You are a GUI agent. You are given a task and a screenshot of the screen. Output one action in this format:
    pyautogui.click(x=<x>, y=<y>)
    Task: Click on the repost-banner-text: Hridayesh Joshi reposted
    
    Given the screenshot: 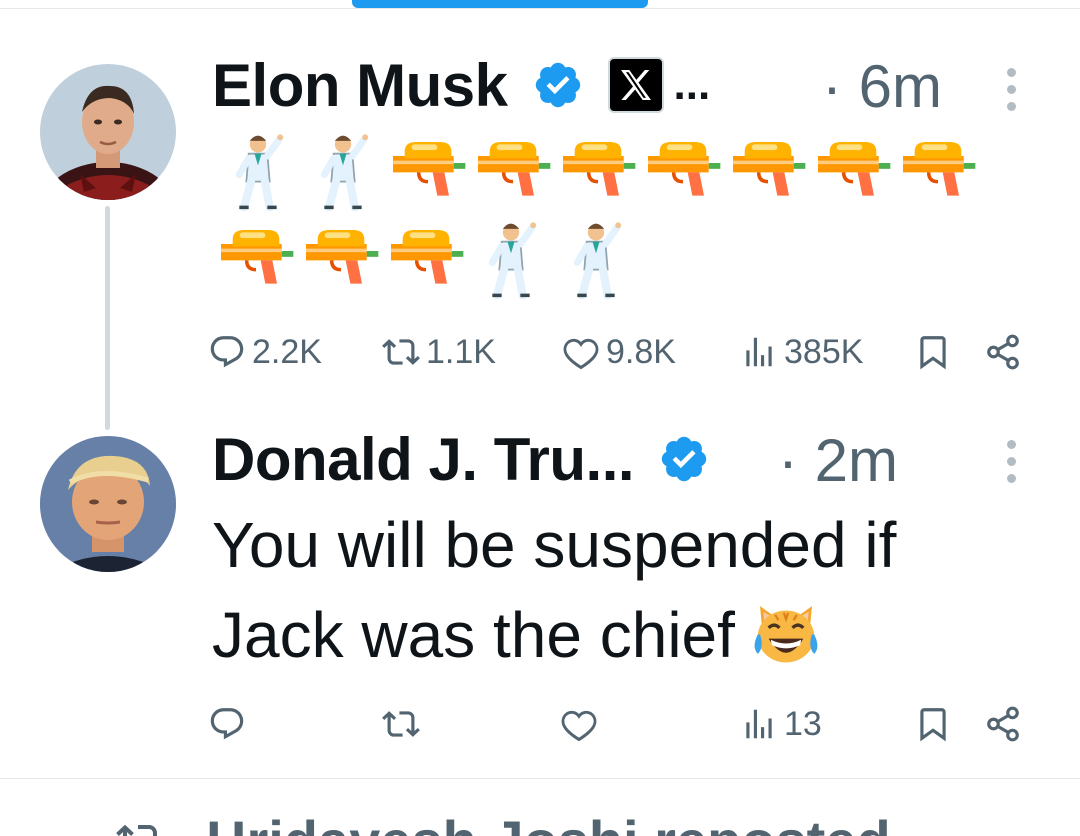 What is the action you would take?
    pyautogui.click(x=548, y=822)
    